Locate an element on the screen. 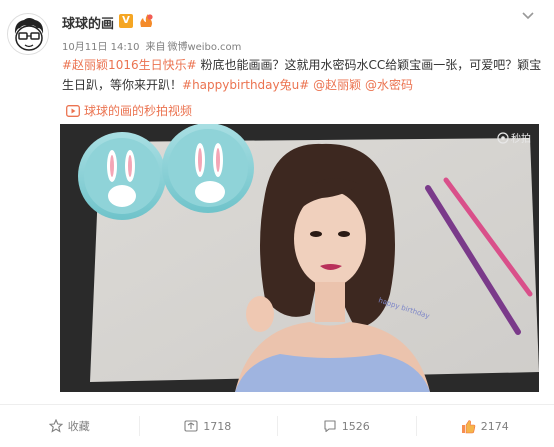 This screenshot has height=447, width=554. like-button: 2174 is located at coordinates (484, 426).